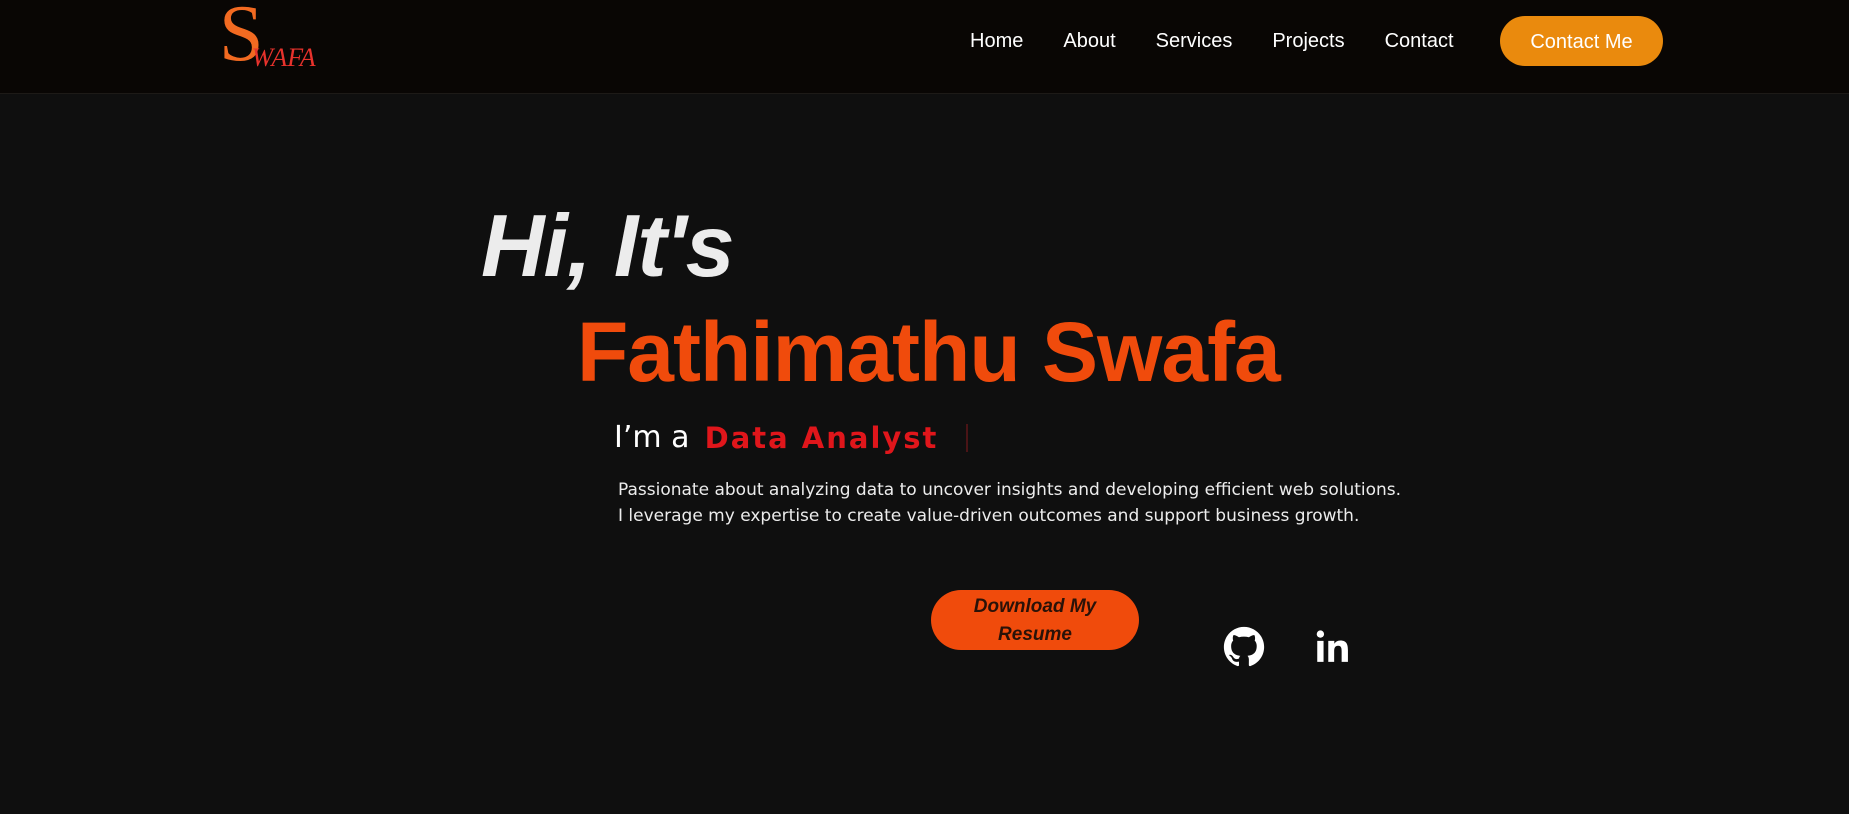 This screenshot has height=814, width=1849. Describe the element at coordinates (1089, 41) in the screenshot. I see `nav-link-about: About` at that location.